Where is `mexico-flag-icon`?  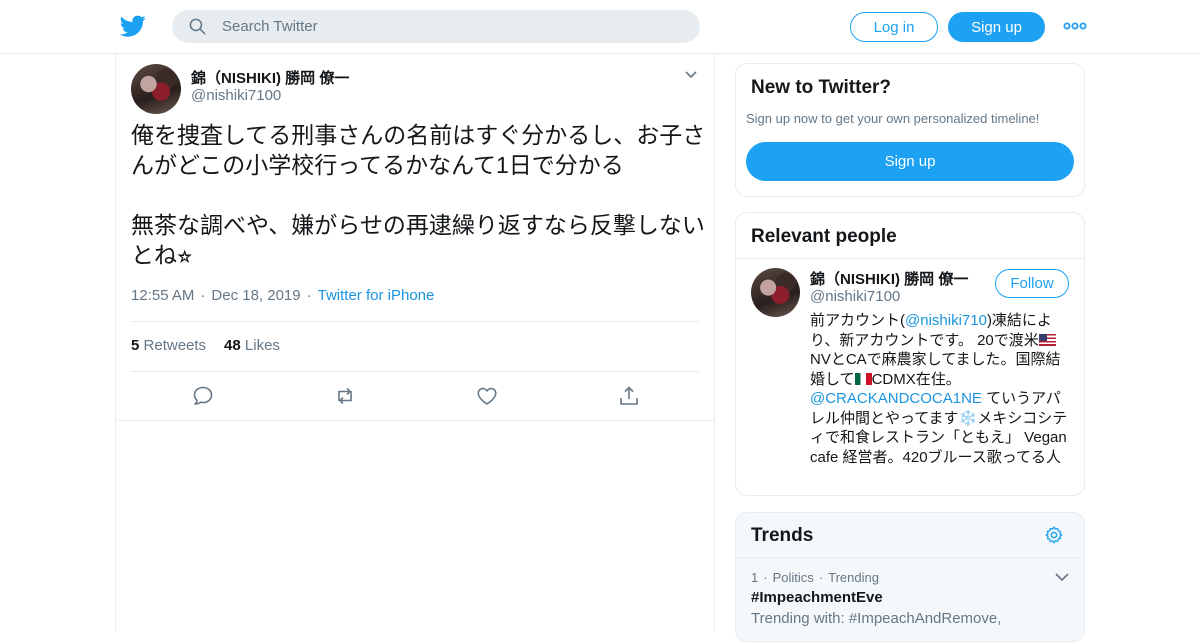 mexico-flag-icon is located at coordinates (863, 378).